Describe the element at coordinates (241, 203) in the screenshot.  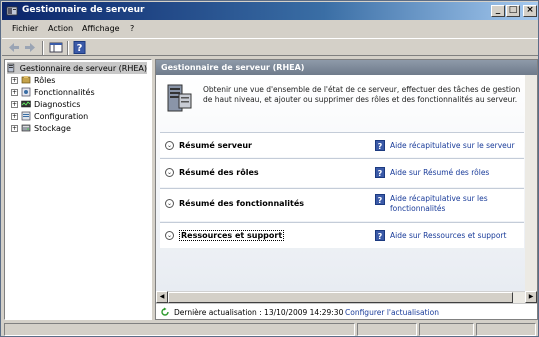
I see `section-title-features-summary: Résumé des fonctionnalités` at that location.